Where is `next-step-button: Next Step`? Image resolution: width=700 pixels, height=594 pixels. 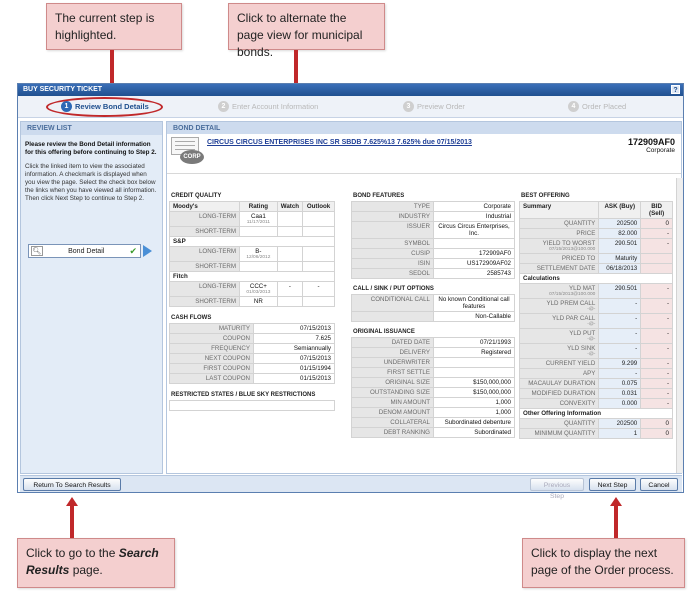 next-step-button: Next Step is located at coordinates (612, 484).